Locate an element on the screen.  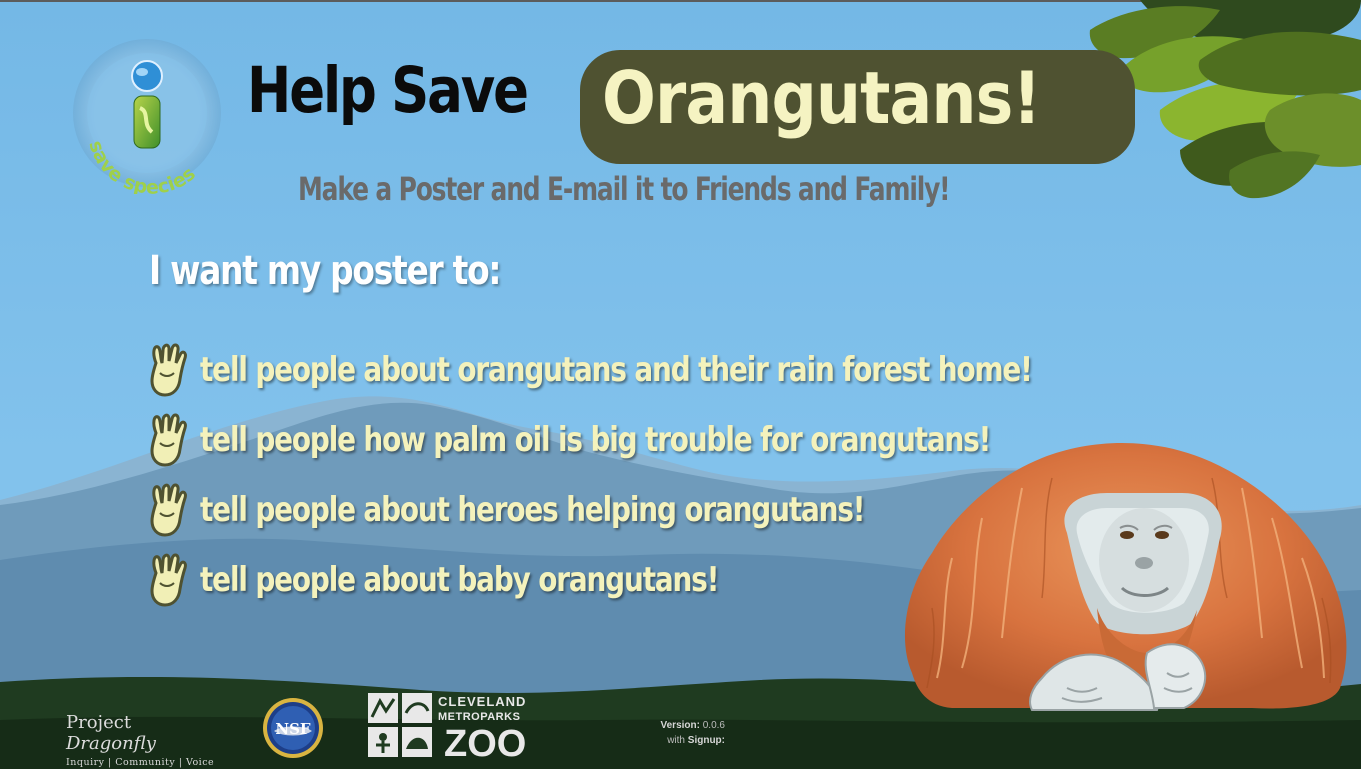
dragonfly-tagline: Inquiry | Community | Voice is located at coordinates (140, 762).